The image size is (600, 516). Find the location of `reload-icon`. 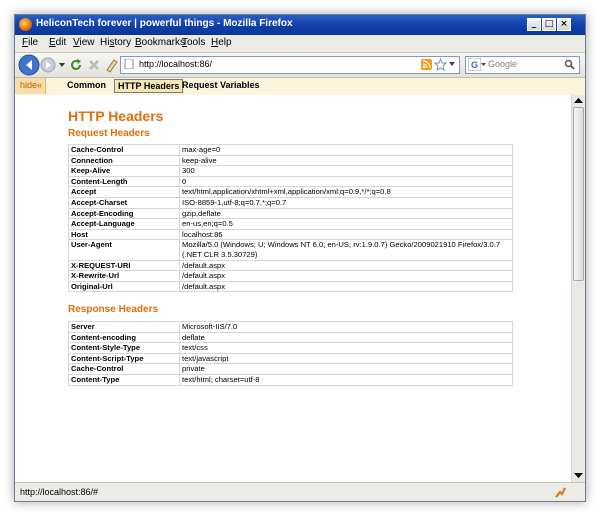

reload-icon is located at coordinates (76, 65).